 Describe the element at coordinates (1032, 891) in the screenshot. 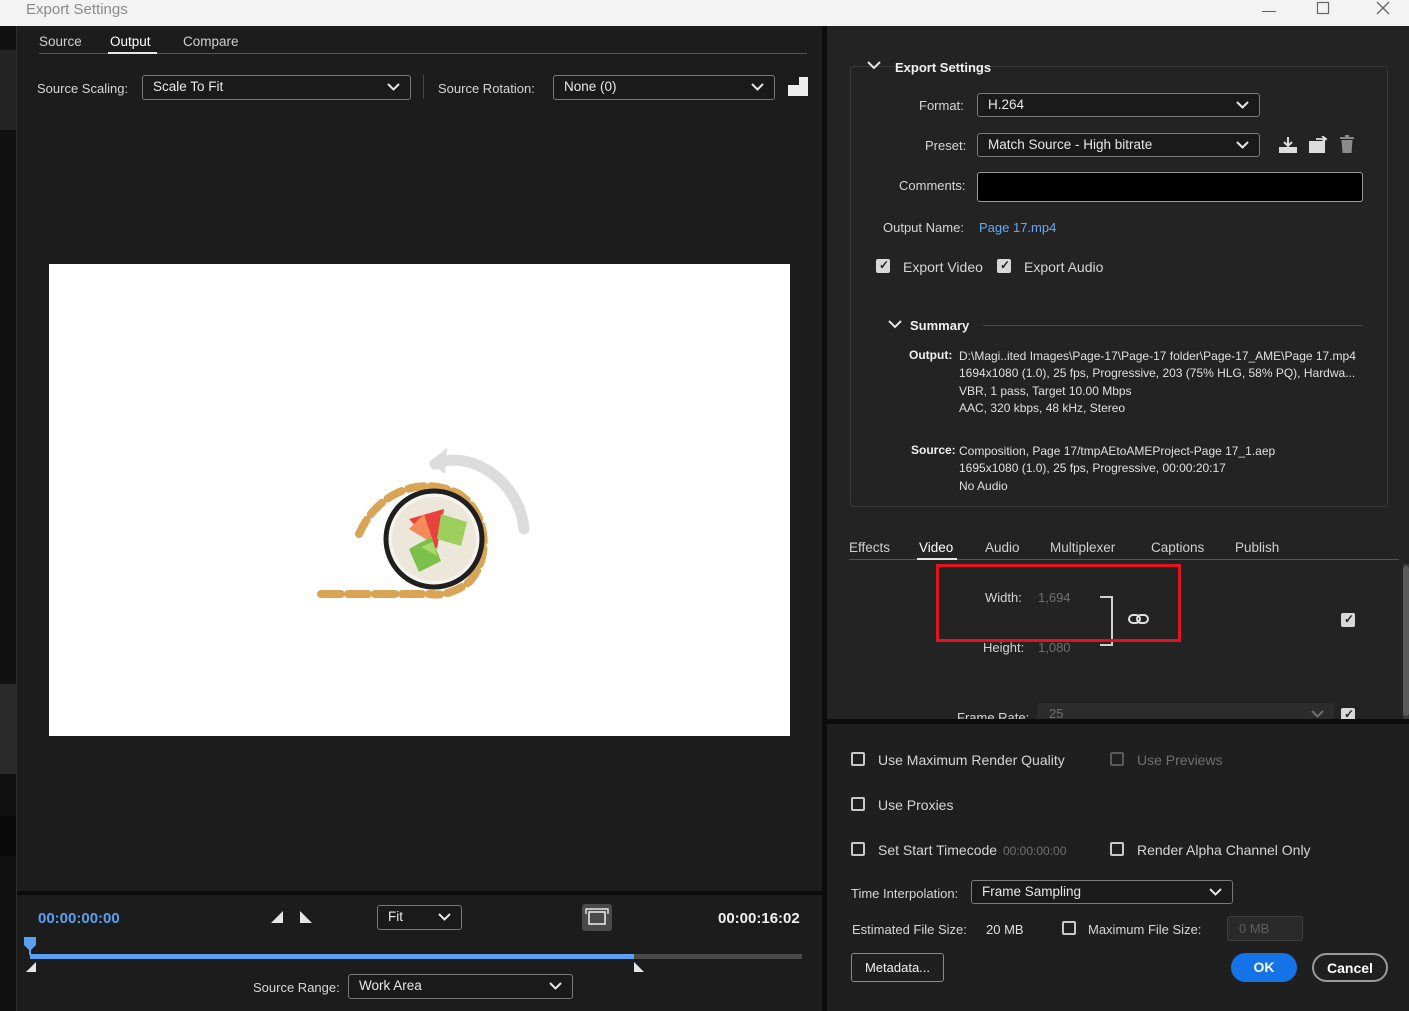

I see `time-interpolation-value: Frame Sampling` at that location.